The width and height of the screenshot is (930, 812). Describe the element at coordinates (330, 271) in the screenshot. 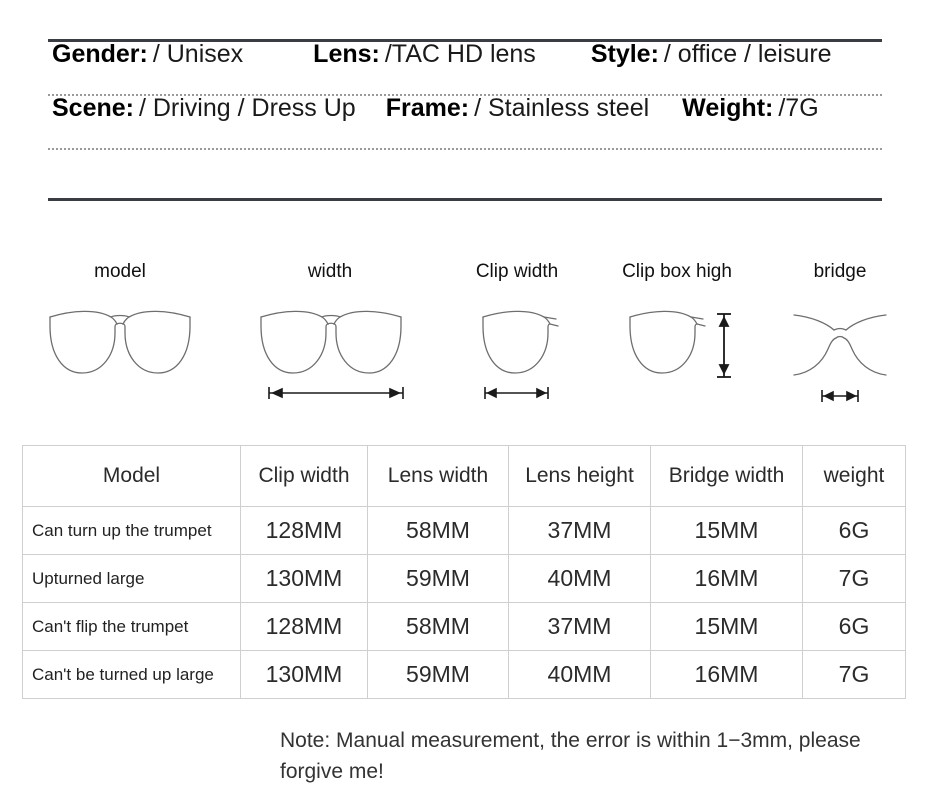

I see `diagram-label-width: width` at that location.